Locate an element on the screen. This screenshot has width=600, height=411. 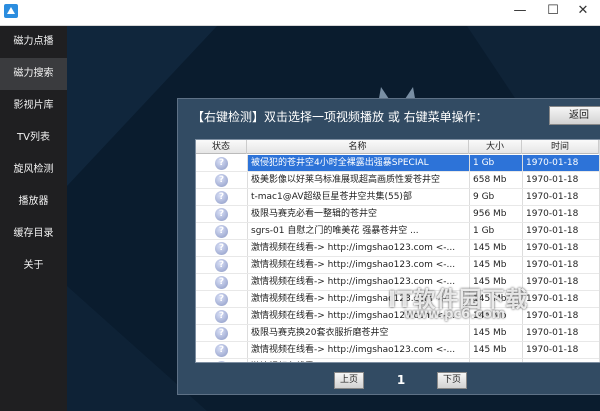
size-cell: 9 Gb is located at coordinates (495, 197).